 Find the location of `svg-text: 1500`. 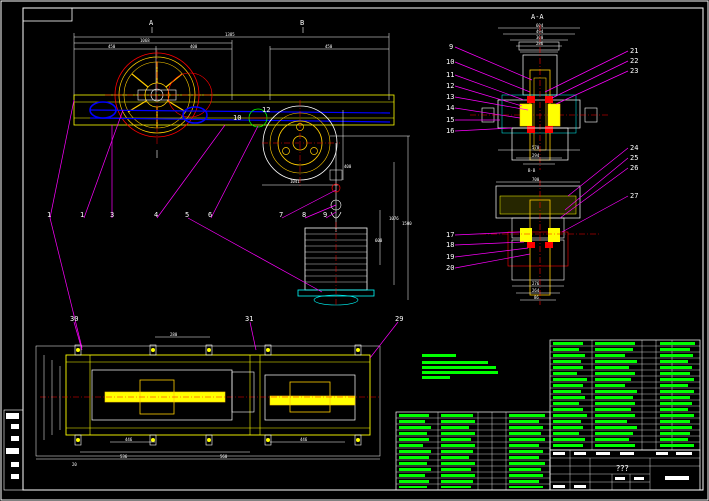

svg-text: 1500 is located at coordinates (407, 223).